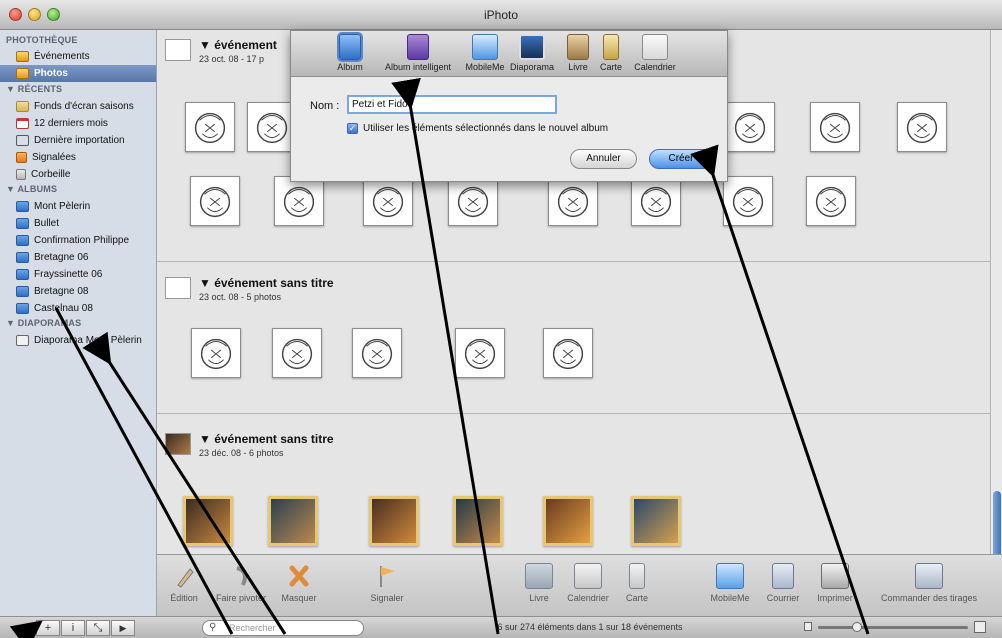 Image resolution: width=1002 pixels, height=638 pixels. I want to click on print-button: Imprimer, so click(835, 583).